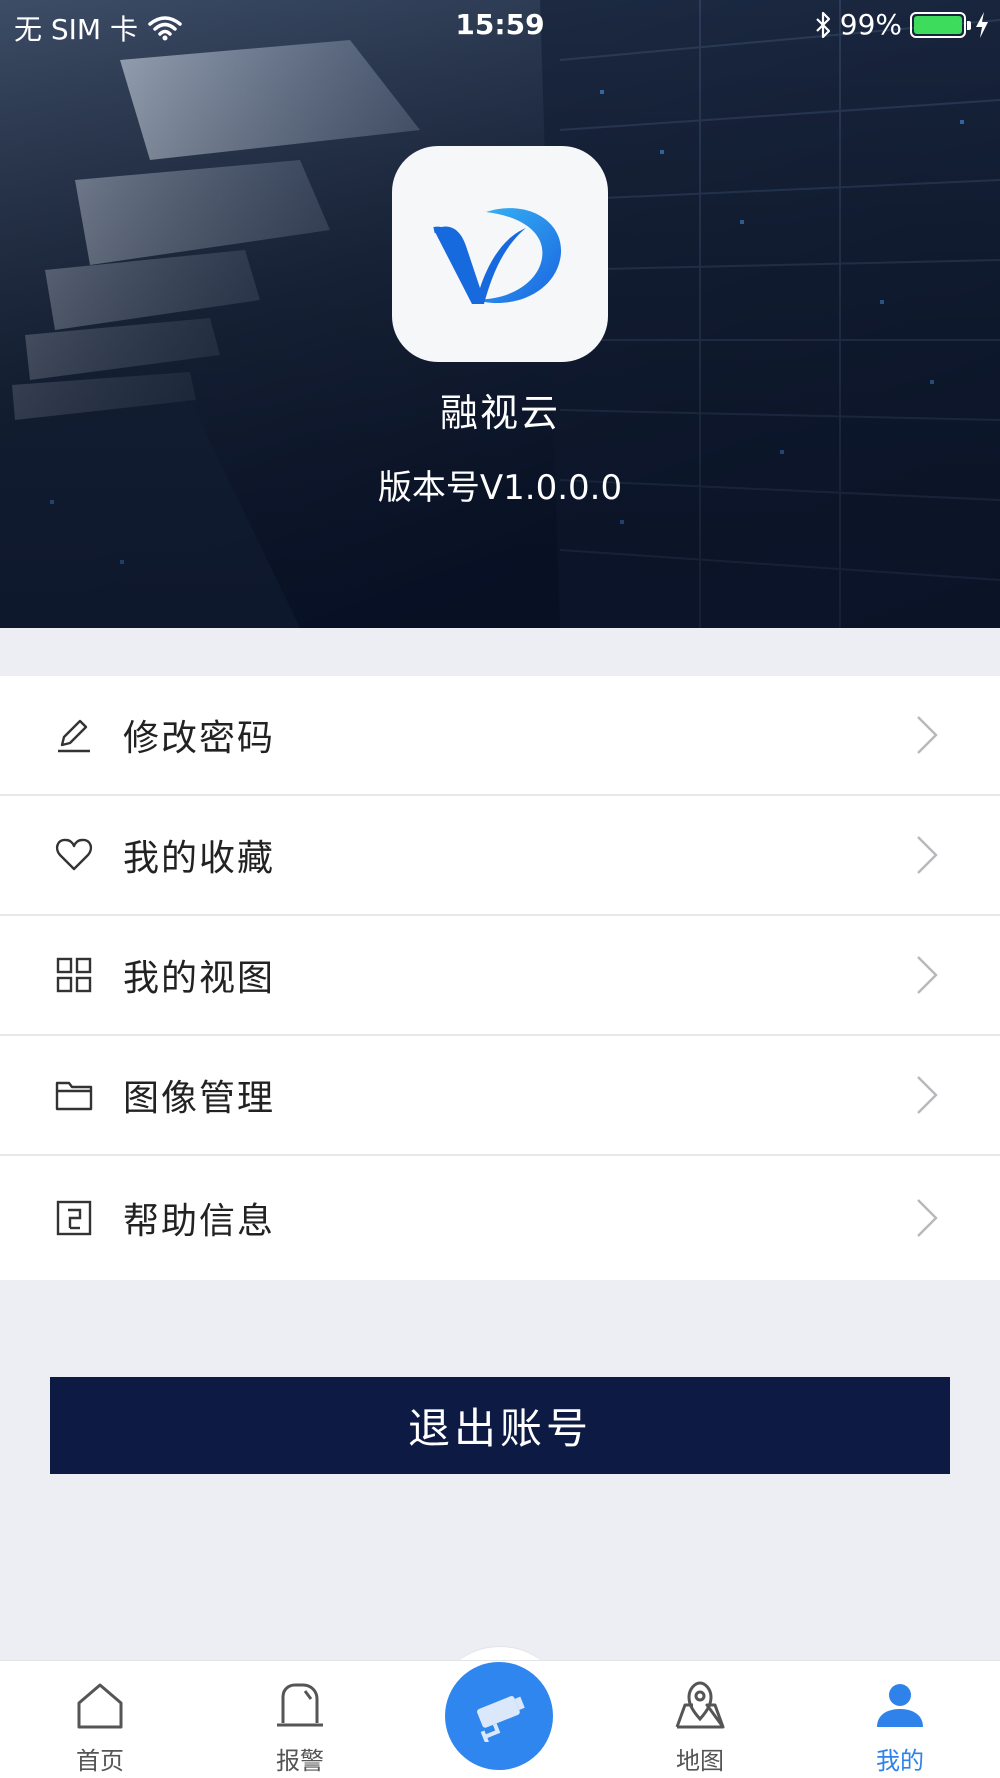 The image size is (1000, 1778). I want to click on pencil-icon, so click(74, 736).